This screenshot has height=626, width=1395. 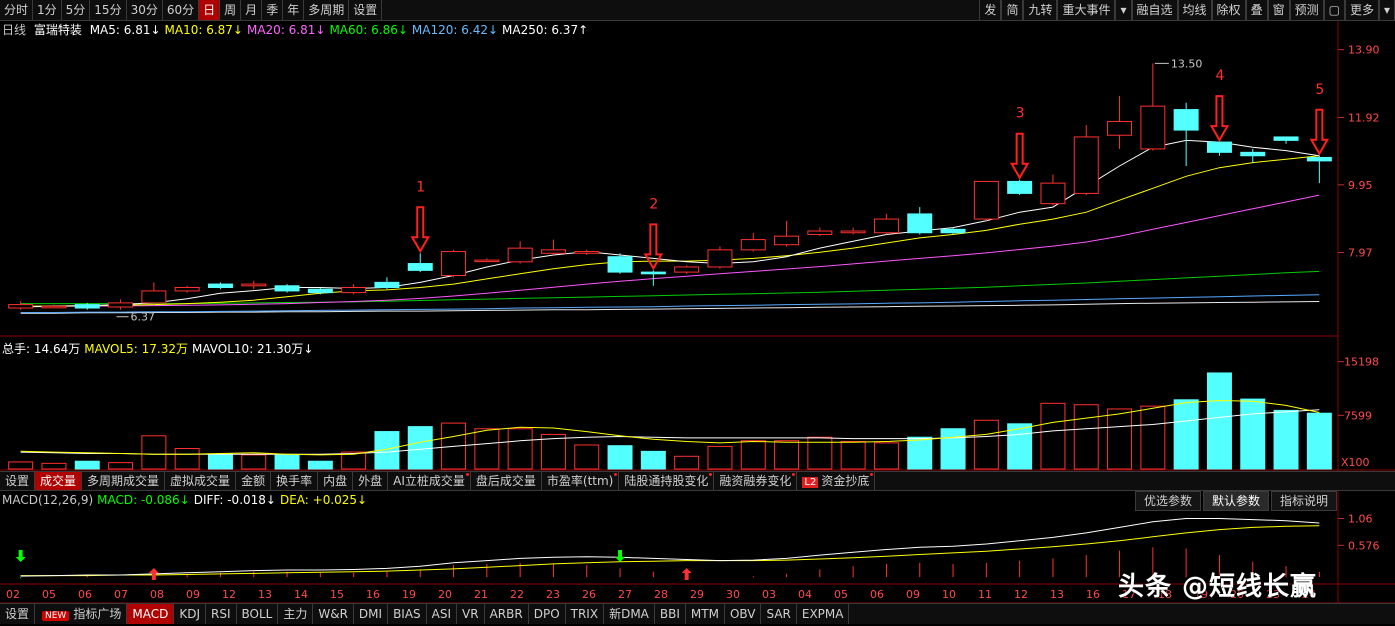 What do you see at coordinates (18, 481) in the screenshot?
I see `volume-indicator-tab: 设置` at bounding box center [18, 481].